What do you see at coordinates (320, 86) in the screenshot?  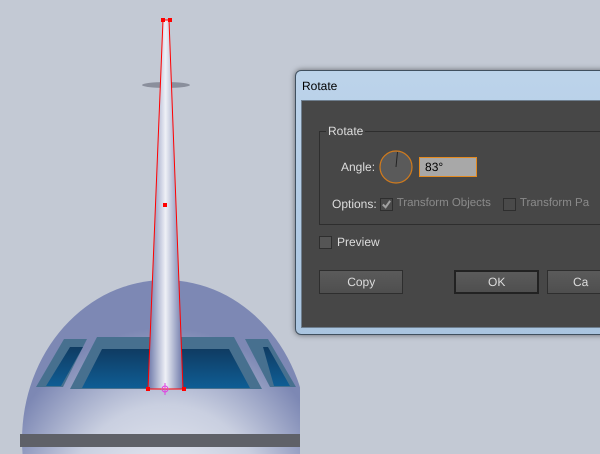 I see `window-title: Rotate` at bounding box center [320, 86].